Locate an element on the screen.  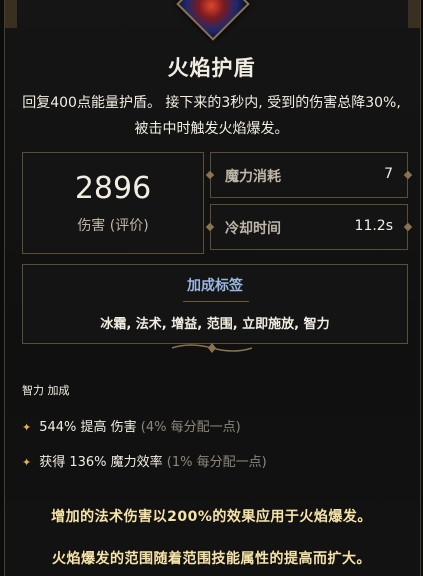
stat-label: 魔力消耗 is located at coordinates (253, 177).